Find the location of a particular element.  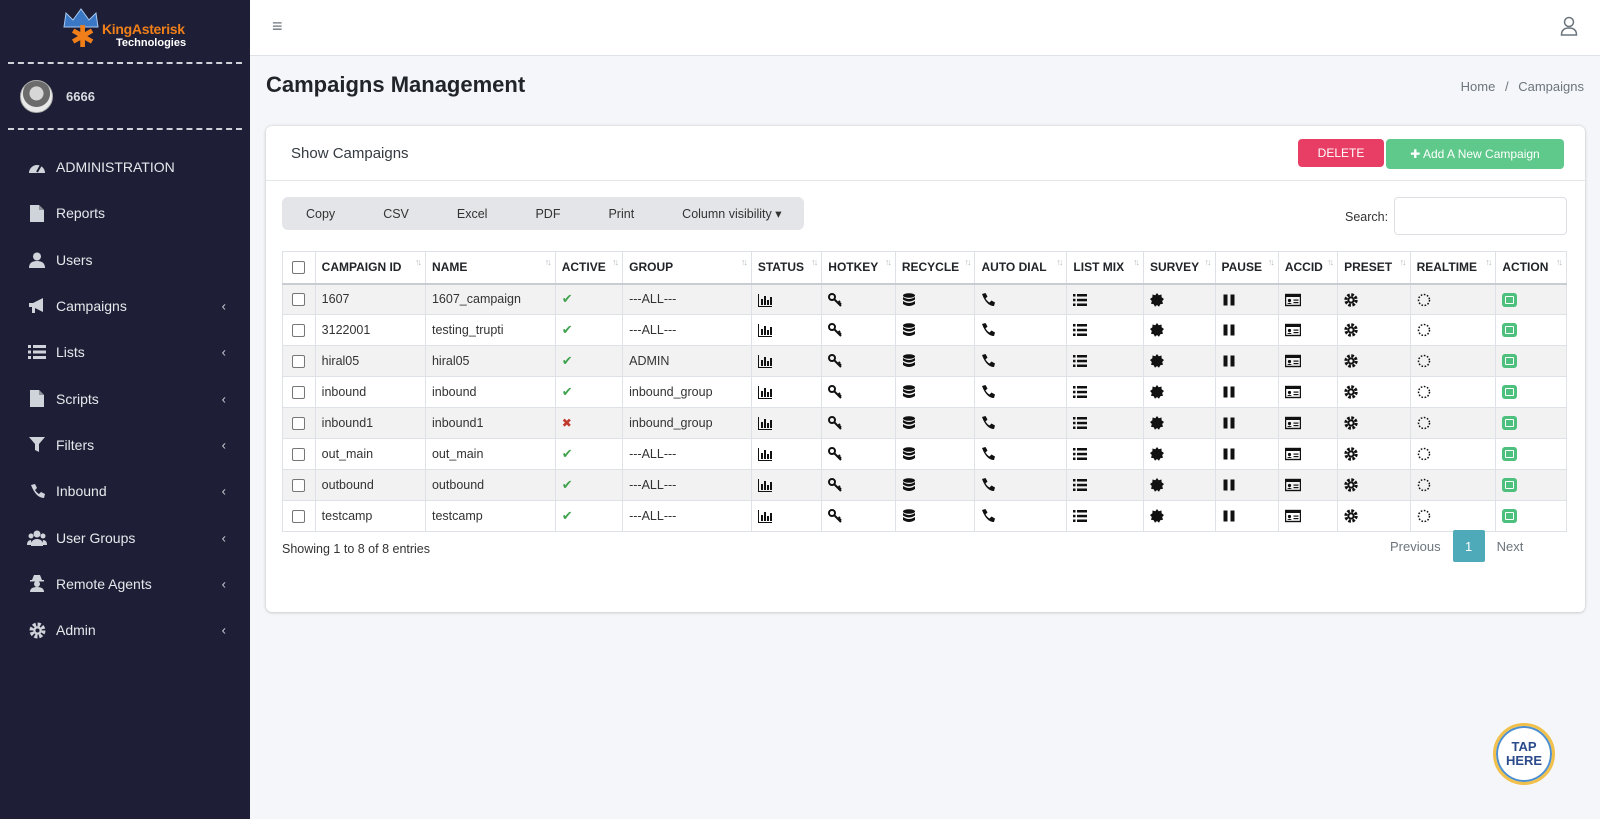

sidebar-item-filters: Filters ‹ is located at coordinates (125, 445).